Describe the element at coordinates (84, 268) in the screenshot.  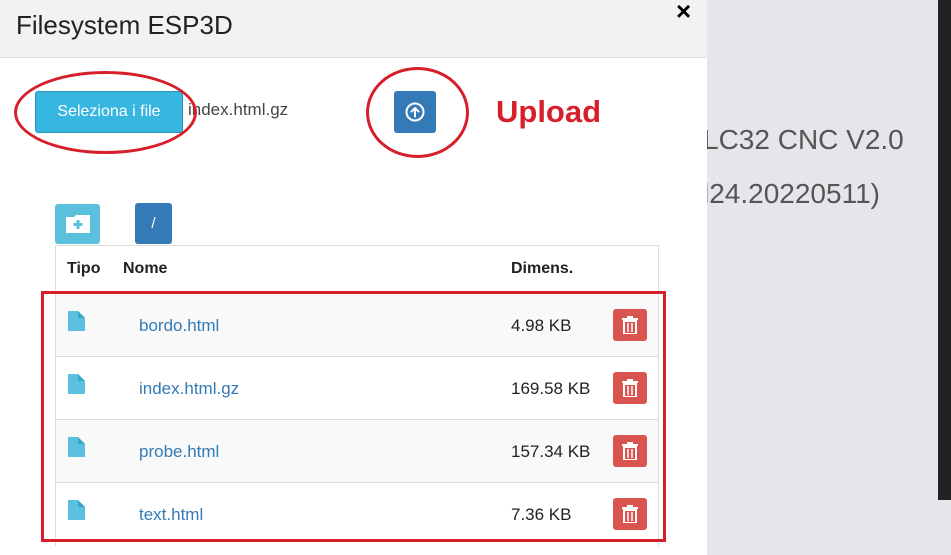
I see `column-header-type: Tipo` at that location.